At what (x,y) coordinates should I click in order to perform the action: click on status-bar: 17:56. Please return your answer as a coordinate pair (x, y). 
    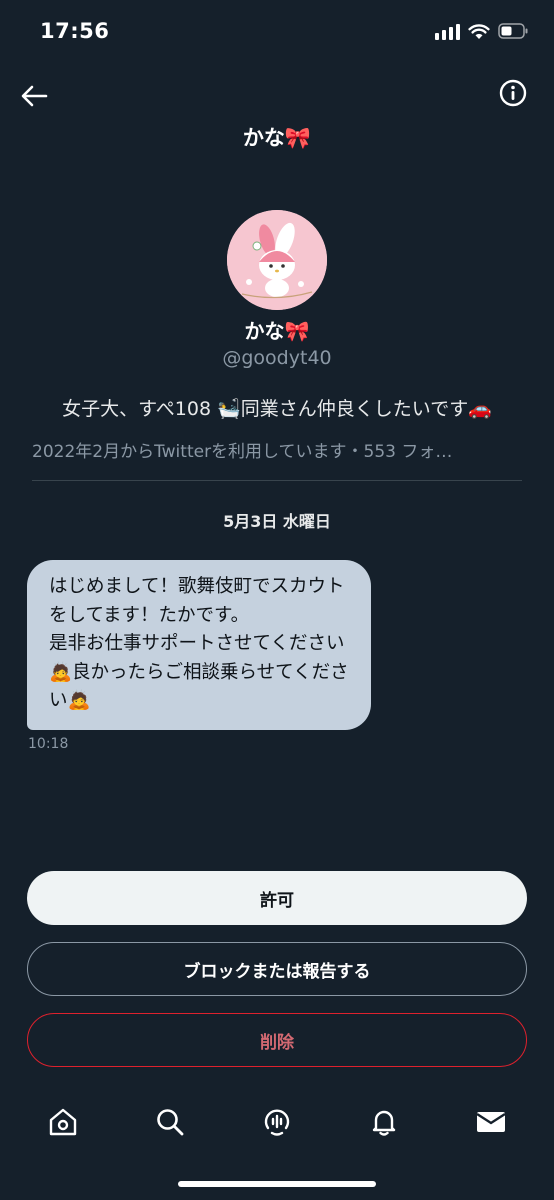
    Looking at the image, I should click on (277, 33).